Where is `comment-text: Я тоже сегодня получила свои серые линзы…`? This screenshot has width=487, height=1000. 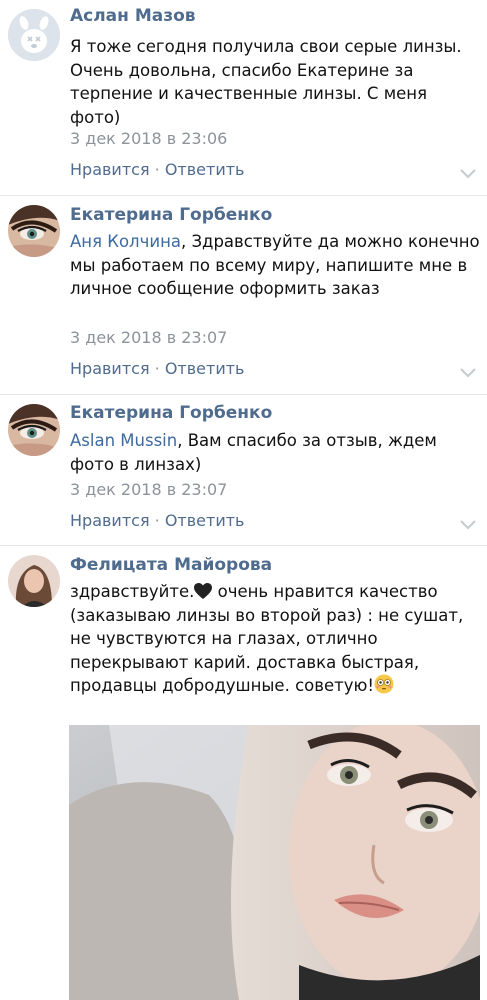 comment-text: Я тоже сегодня получила свои серые линзы… is located at coordinates (266, 82).